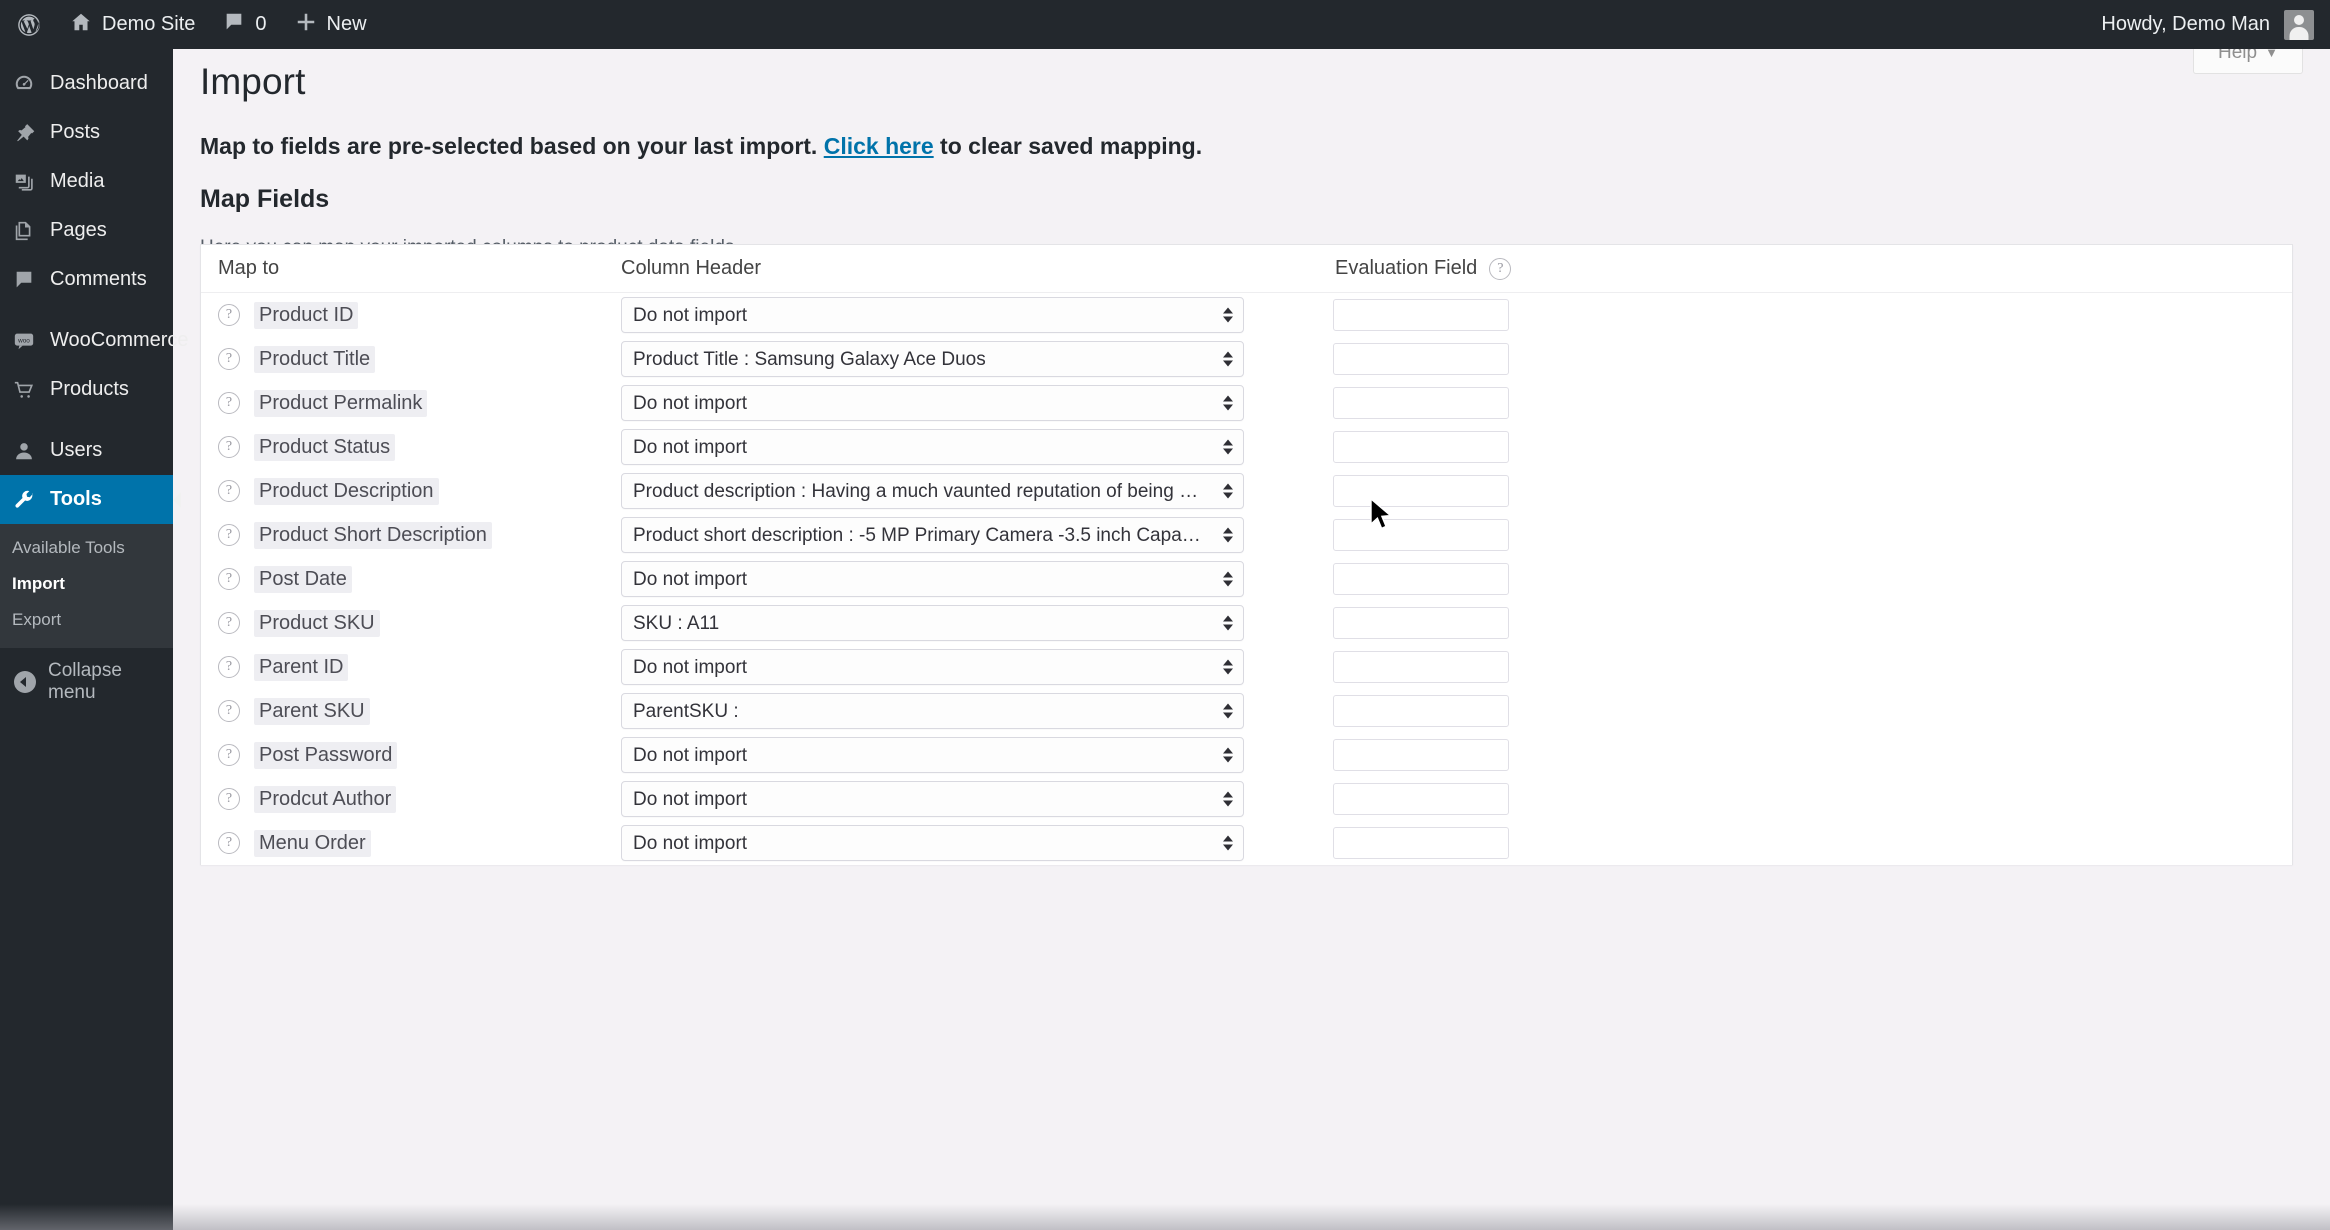 The width and height of the screenshot is (2330, 1230). I want to click on sidebar-item-pages: Pages, so click(86, 230).